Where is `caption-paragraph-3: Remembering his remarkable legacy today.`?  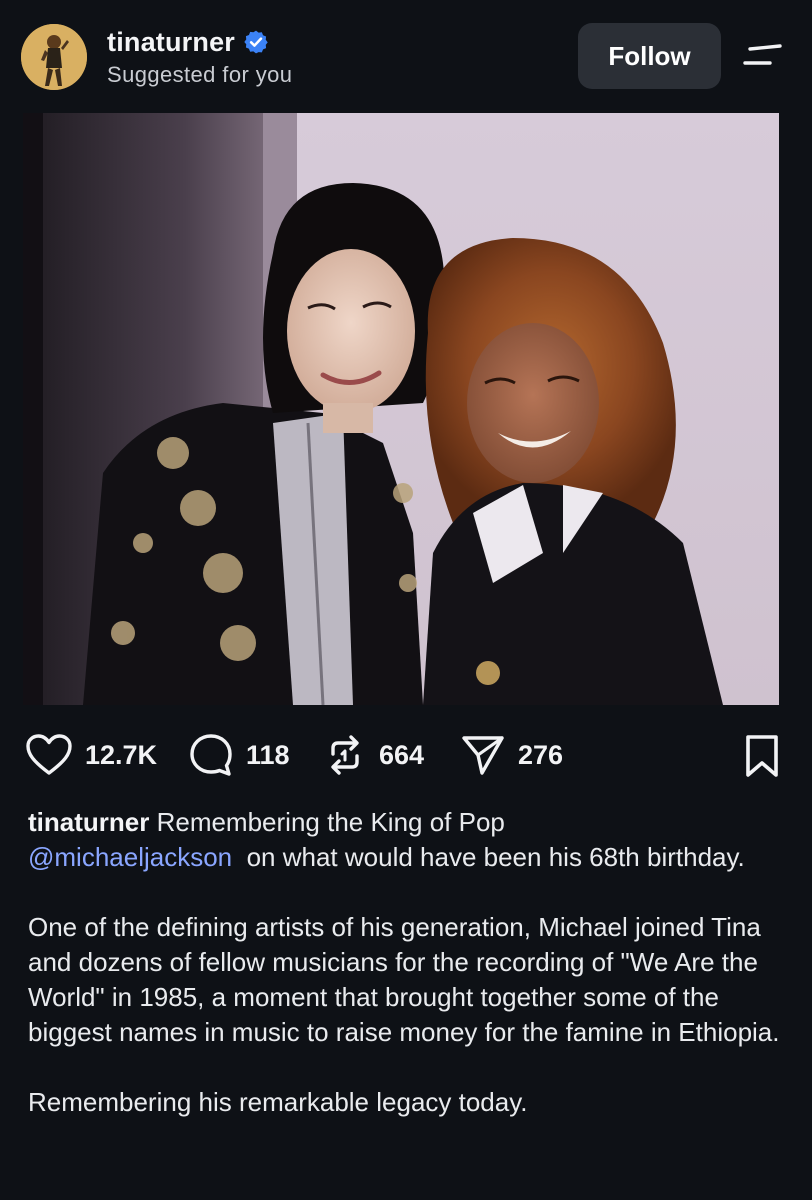 caption-paragraph-3: Remembering his remarkable legacy today. is located at coordinates (278, 1102).